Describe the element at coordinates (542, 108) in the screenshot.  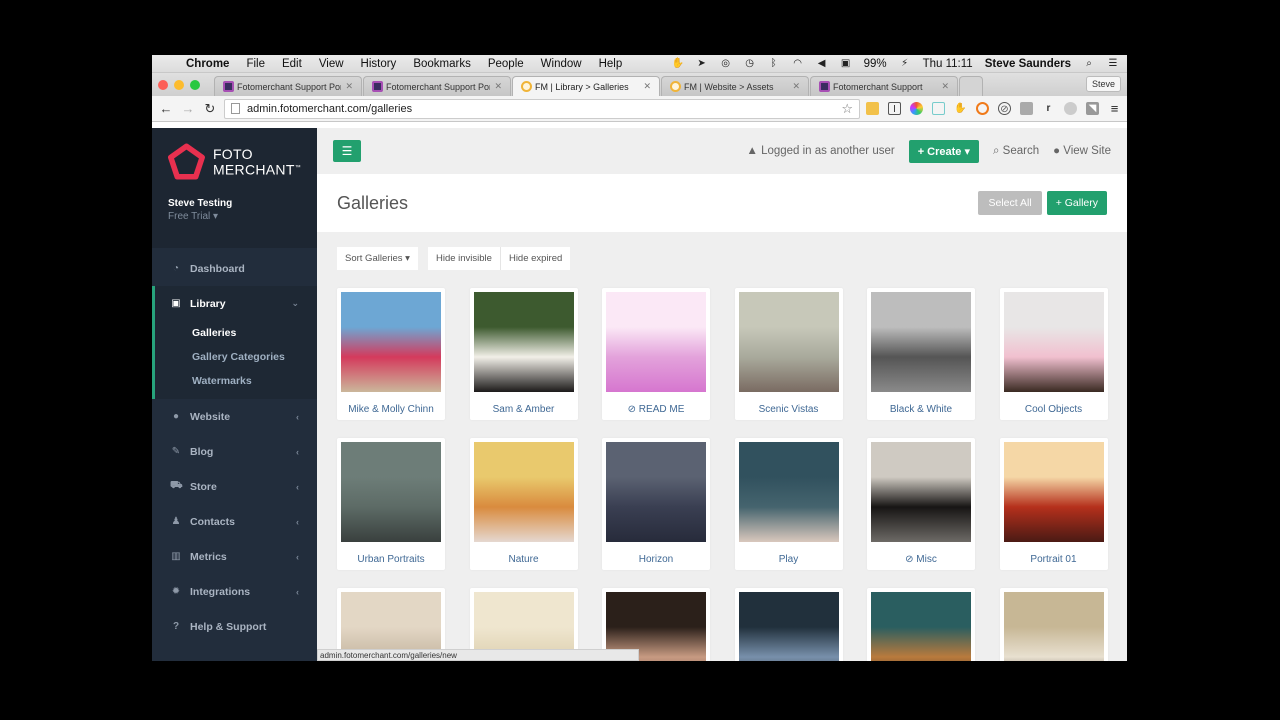
I see `url-input: admin.fotomerchant.com/galleries ☆` at that location.